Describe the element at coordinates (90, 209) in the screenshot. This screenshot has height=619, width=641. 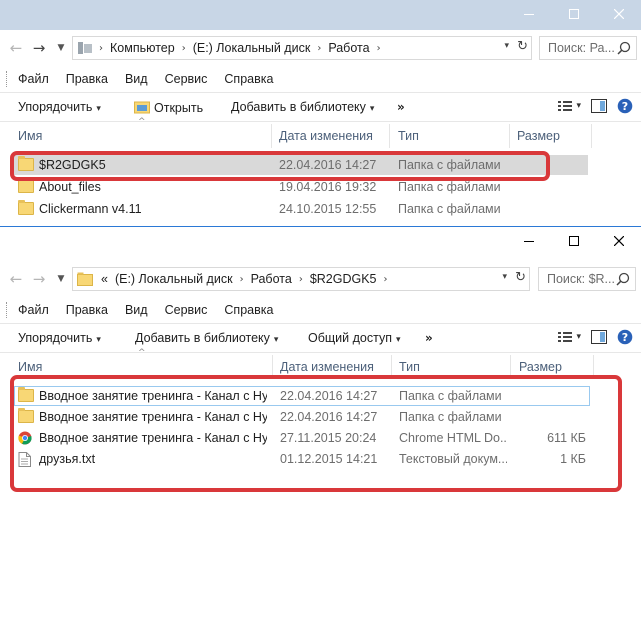
I see `file-name: Clickermann v4.11` at that location.